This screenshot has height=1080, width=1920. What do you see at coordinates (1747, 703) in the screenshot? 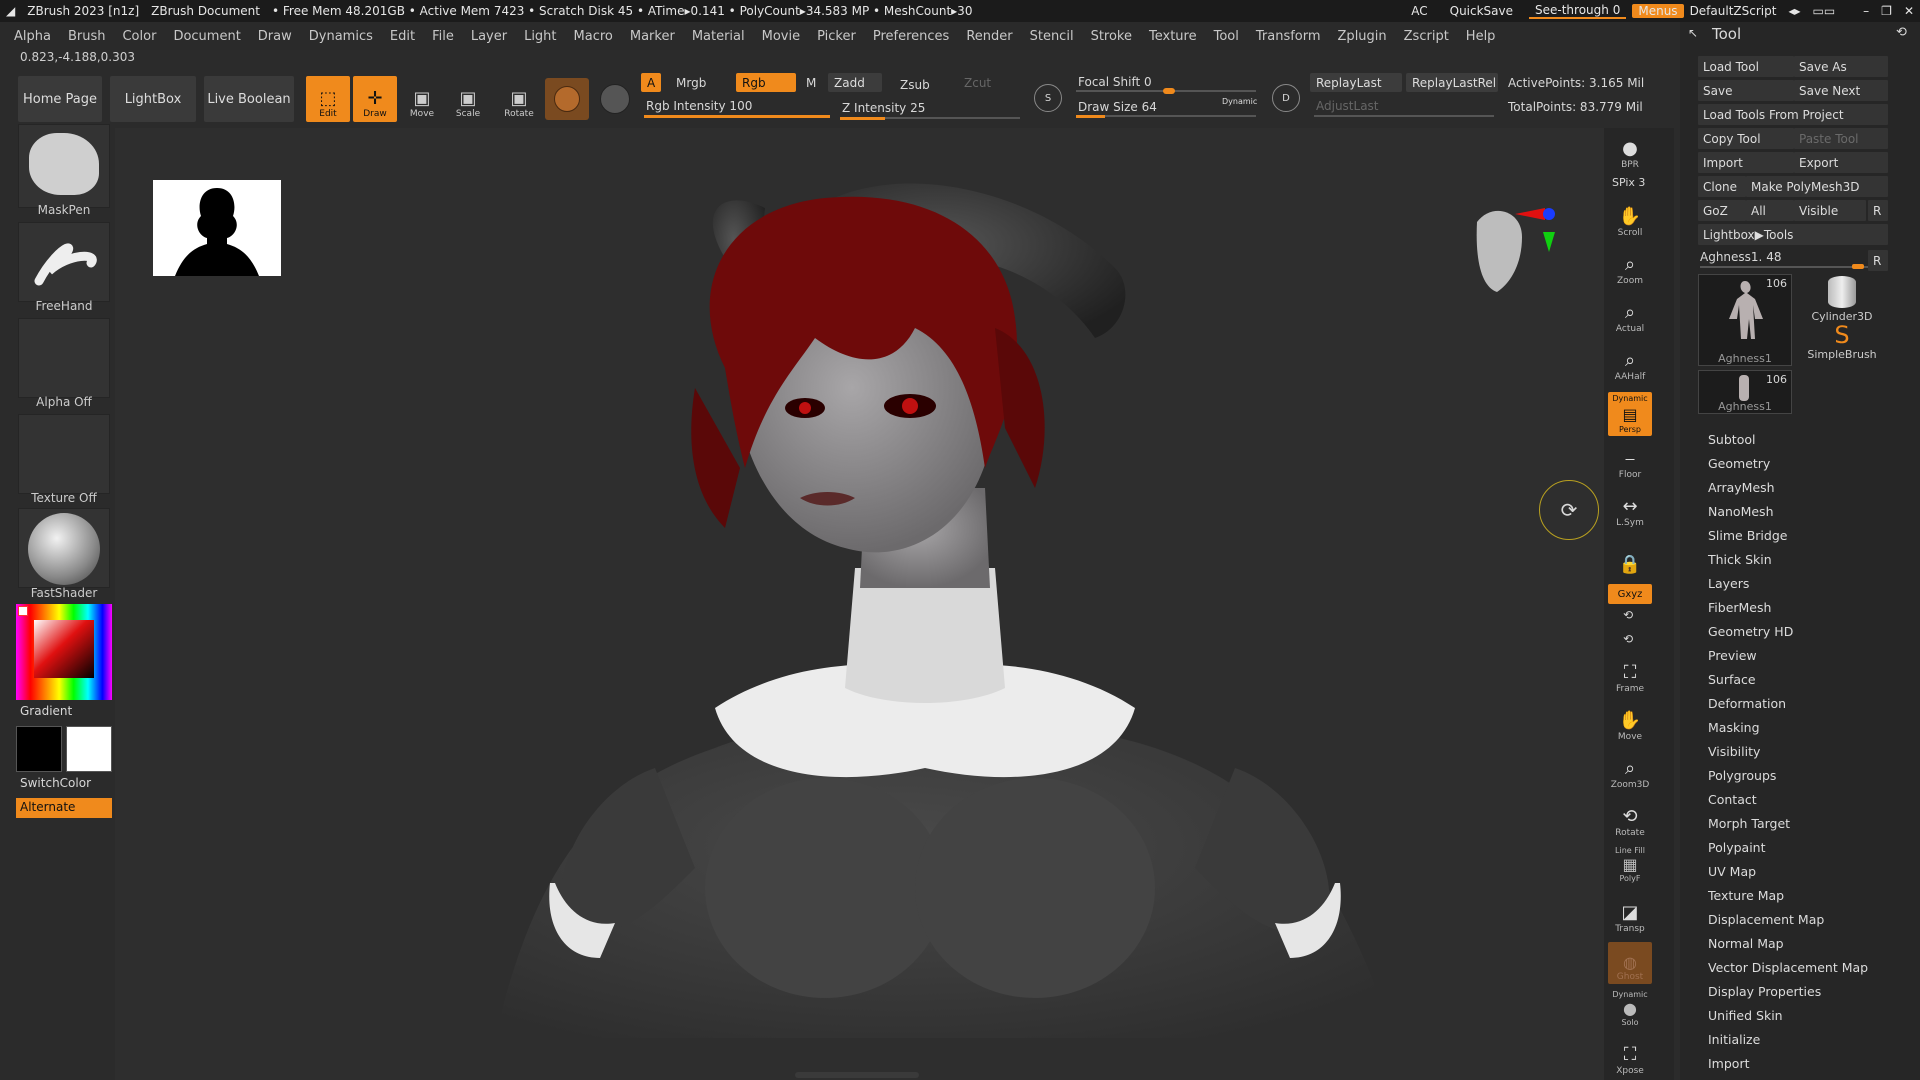
I see `submenu-deformation: Deformation` at bounding box center [1747, 703].